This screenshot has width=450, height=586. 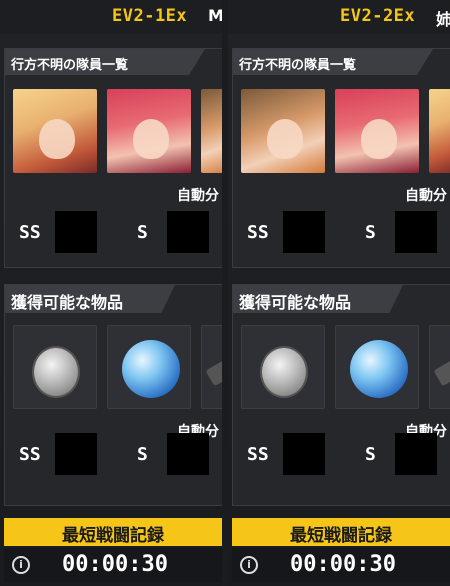 I want to click on stage-code: EV2-2Ex, so click(x=377, y=16).